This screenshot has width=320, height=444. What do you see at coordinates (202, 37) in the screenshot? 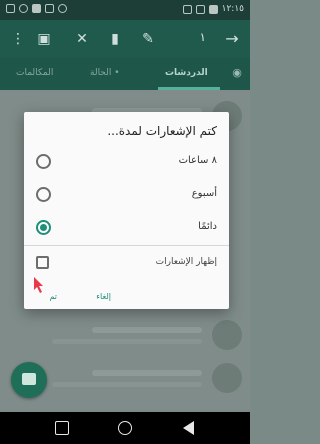
I see `selected-count: ١` at bounding box center [202, 37].